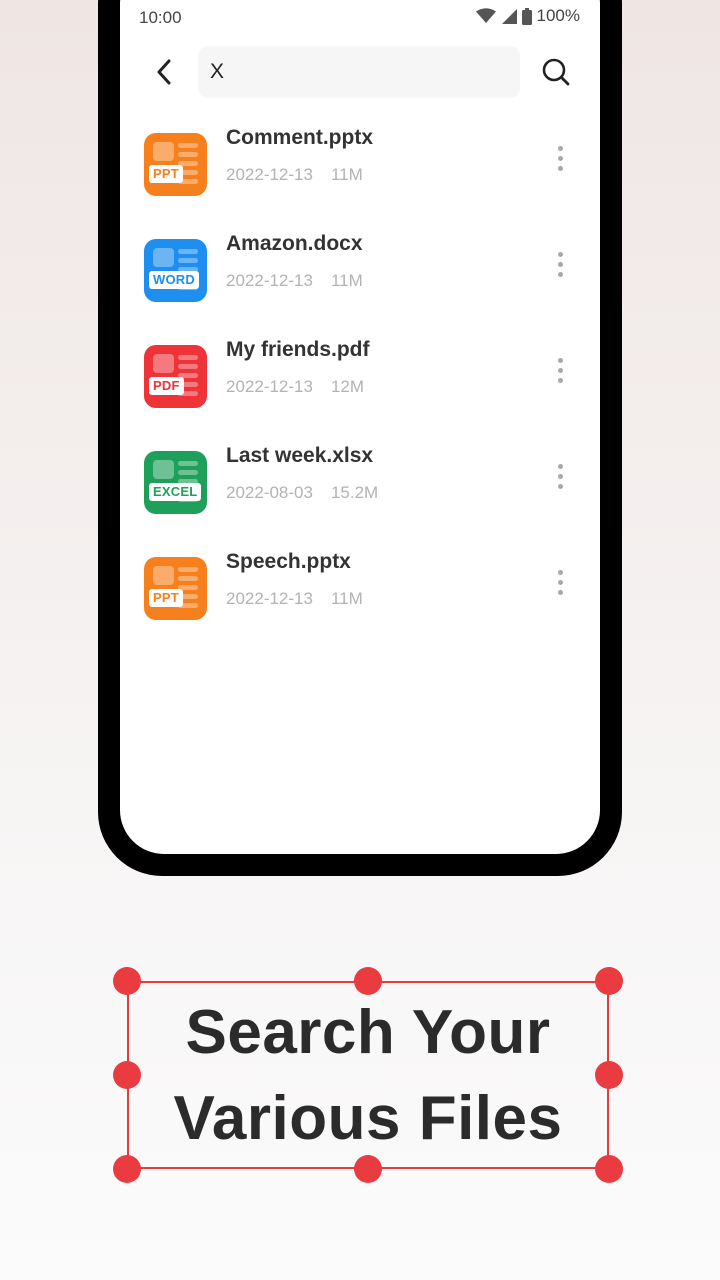 The image size is (720, 1280). What do you see at coordinates (298, 349) in the screenshot?
I see `file-name: My friends.pdf` at bounding box center [298, 349].